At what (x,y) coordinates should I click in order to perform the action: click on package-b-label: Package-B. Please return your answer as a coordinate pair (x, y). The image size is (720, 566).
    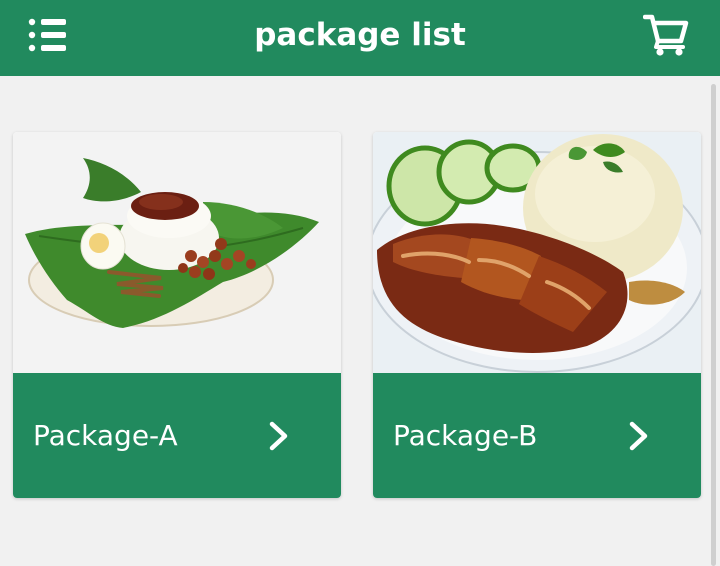
    Looking at the image, I should click on (465, 435).